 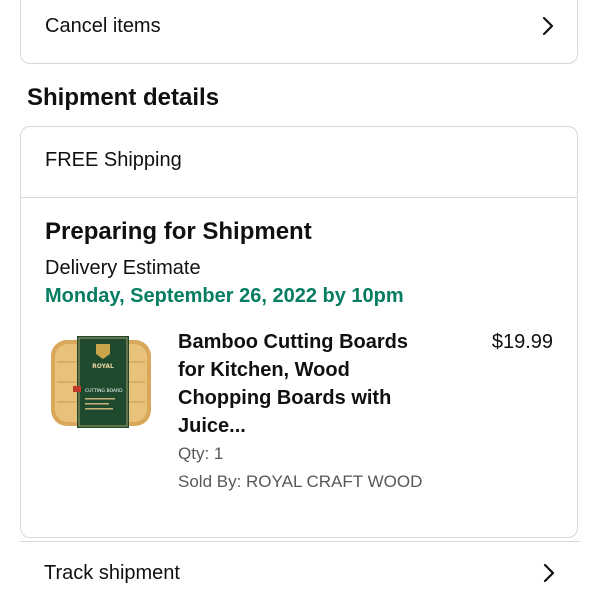 I want to click on cancel-items-card: Cancel items, so click(x=299, y=32).